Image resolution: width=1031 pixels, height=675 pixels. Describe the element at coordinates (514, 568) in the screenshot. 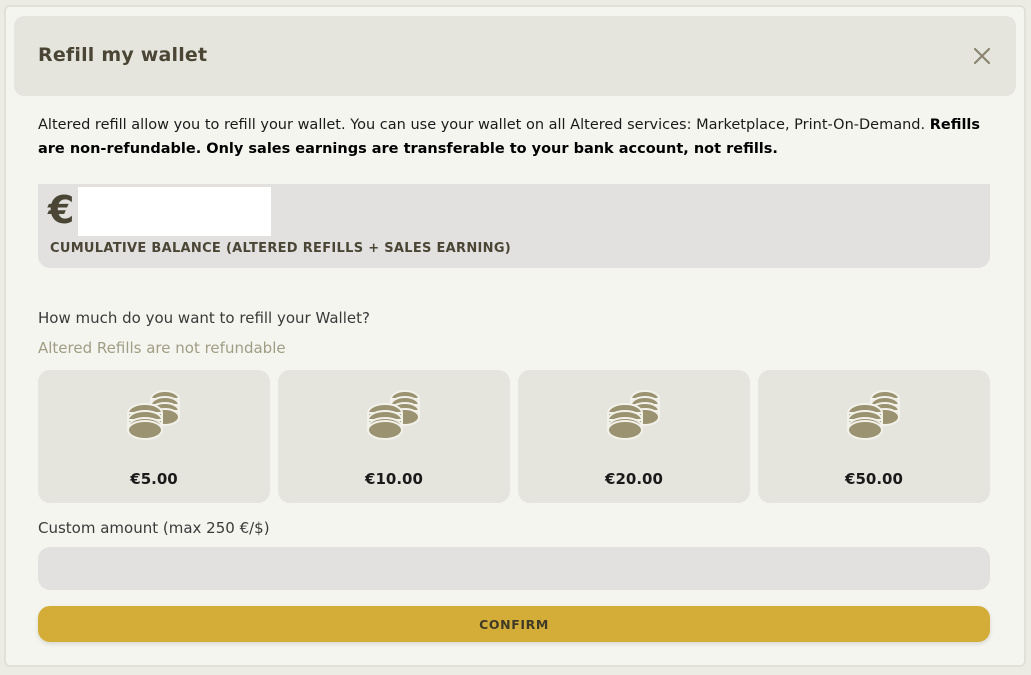

I see `custom-amount-input` at that location.